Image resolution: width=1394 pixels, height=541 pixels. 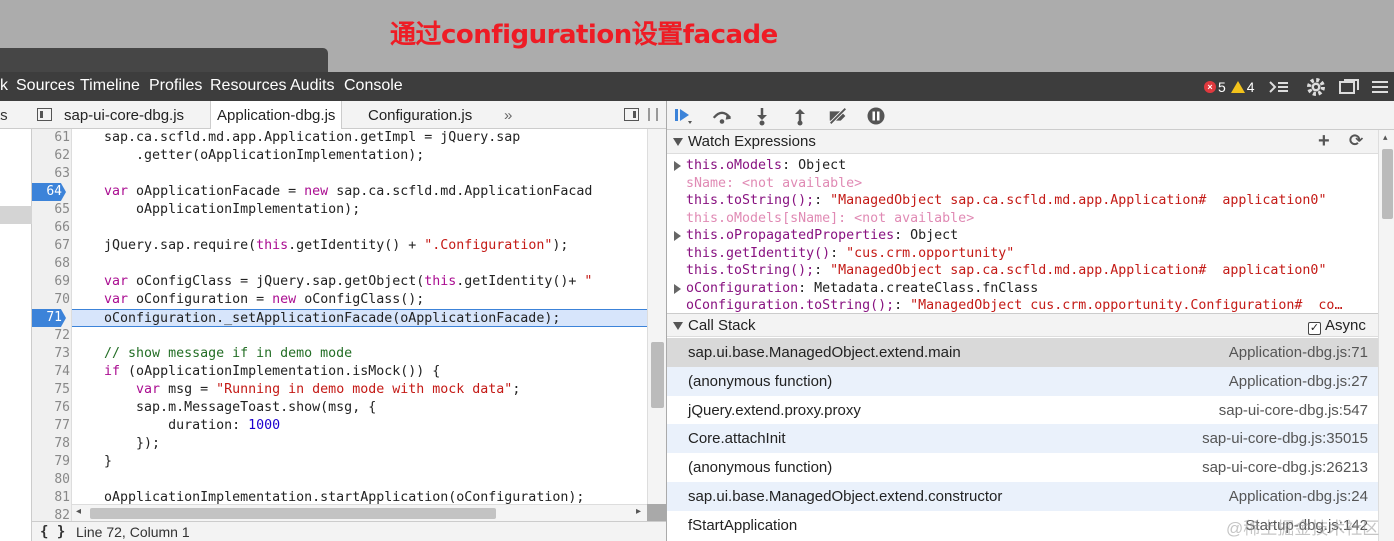 I want to click on line-number: 67, so click(x=51, y=246).